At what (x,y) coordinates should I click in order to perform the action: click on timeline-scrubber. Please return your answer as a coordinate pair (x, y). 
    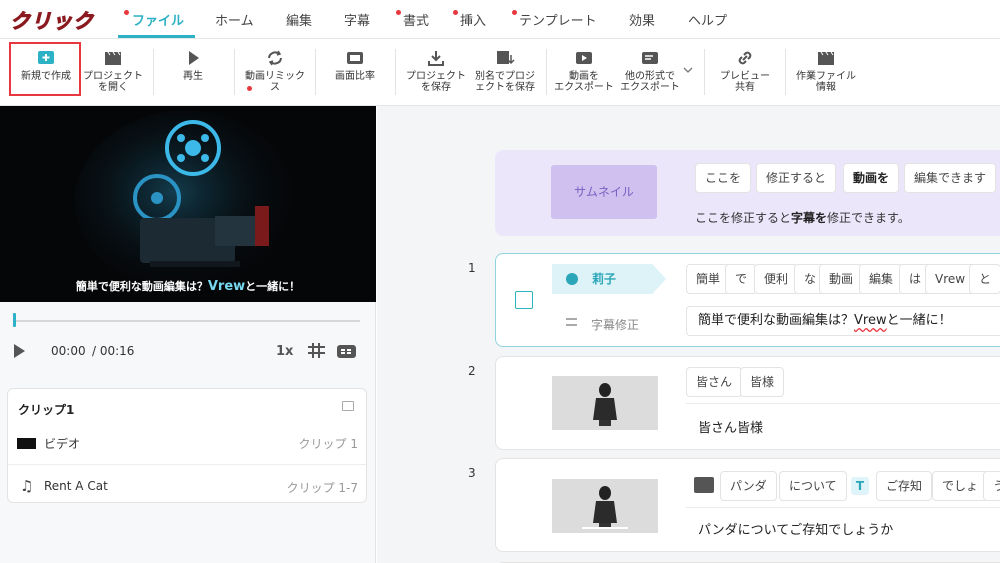
    Looking at the image, I should click on (187, 321).